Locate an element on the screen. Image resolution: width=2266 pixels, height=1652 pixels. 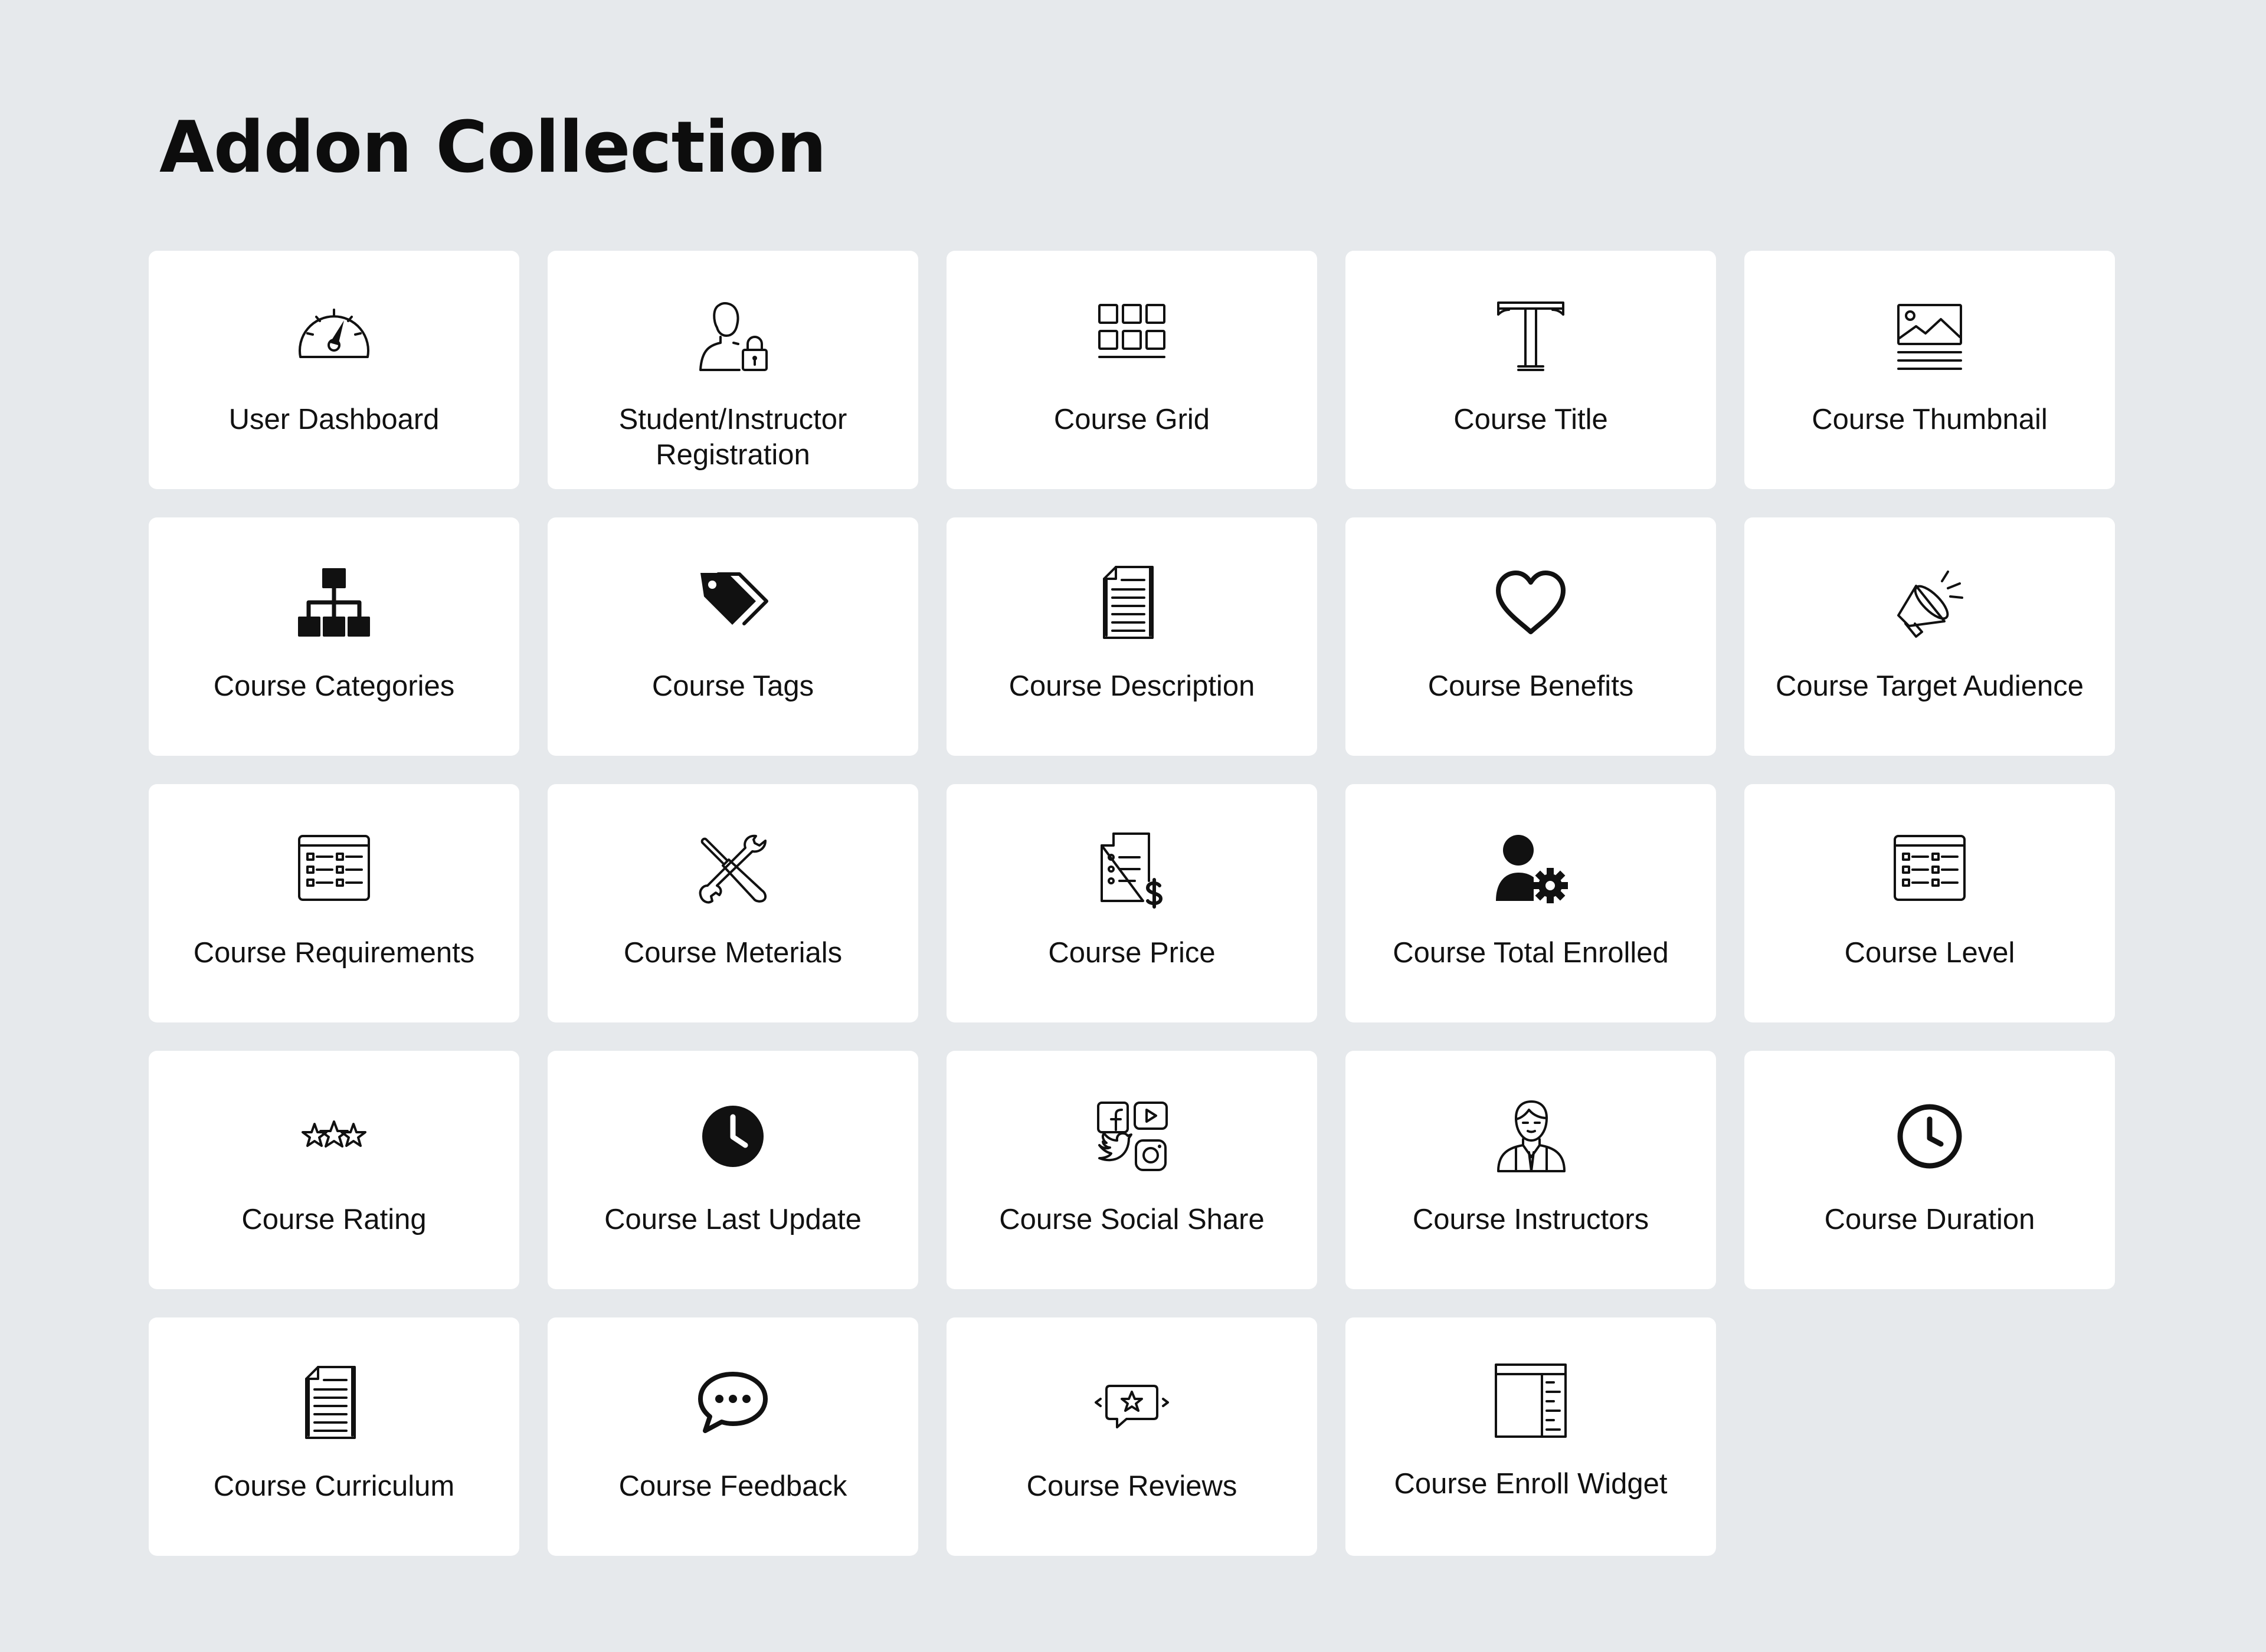
addon-card-course-level: Course Level is located at coordinates (1929, 903).